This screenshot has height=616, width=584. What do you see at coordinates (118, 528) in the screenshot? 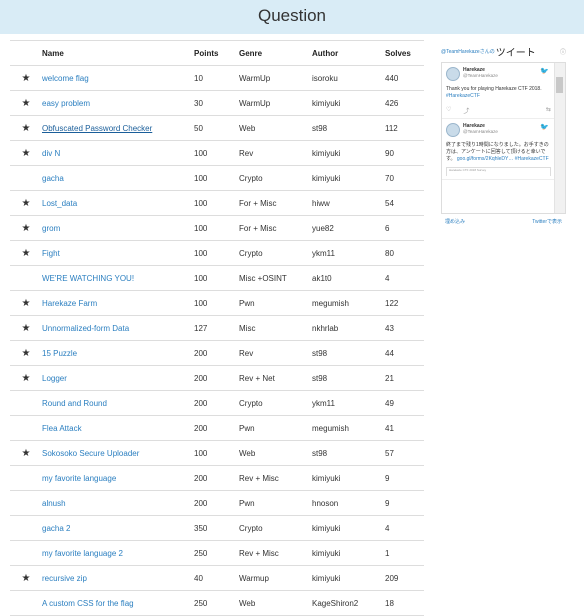
I see `challenge-name-cell: gacha 2` at bounding box center [118, 528].